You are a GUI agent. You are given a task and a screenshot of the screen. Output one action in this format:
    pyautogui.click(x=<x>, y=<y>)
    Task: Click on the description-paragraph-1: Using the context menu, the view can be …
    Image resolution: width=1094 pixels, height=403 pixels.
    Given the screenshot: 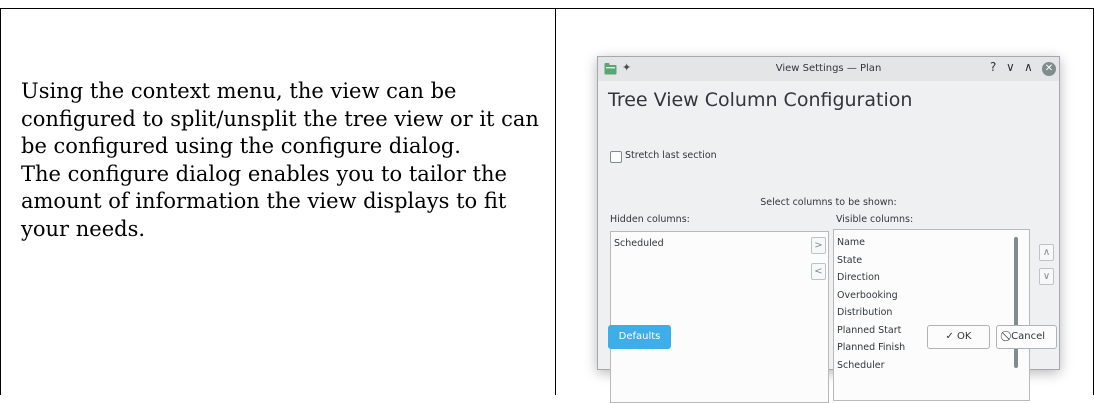 What is the action you would take?
    pyautogui.click(x=280, y=118)
    